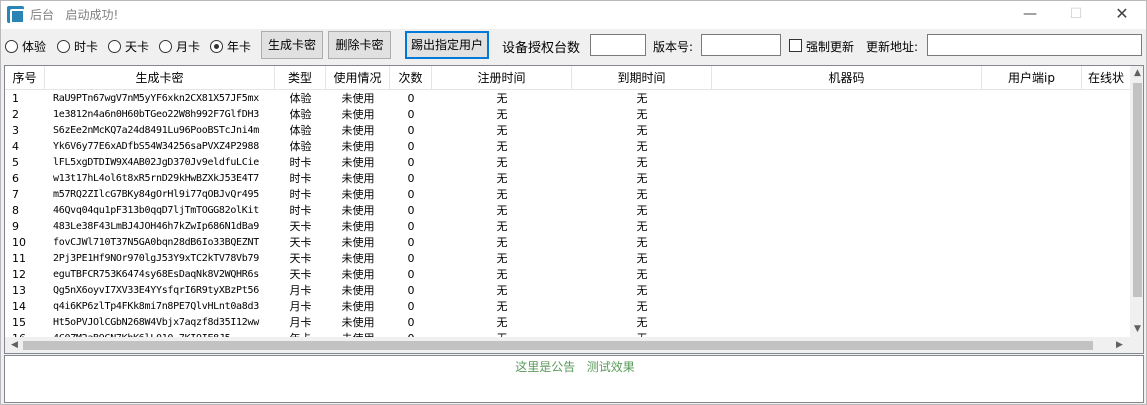 This screenshot has height=405, width=1147. What do you see at coordinates (411, 78) in the screenshot?
I see `column-header-count: 次数` at bounding box center [411, 78].